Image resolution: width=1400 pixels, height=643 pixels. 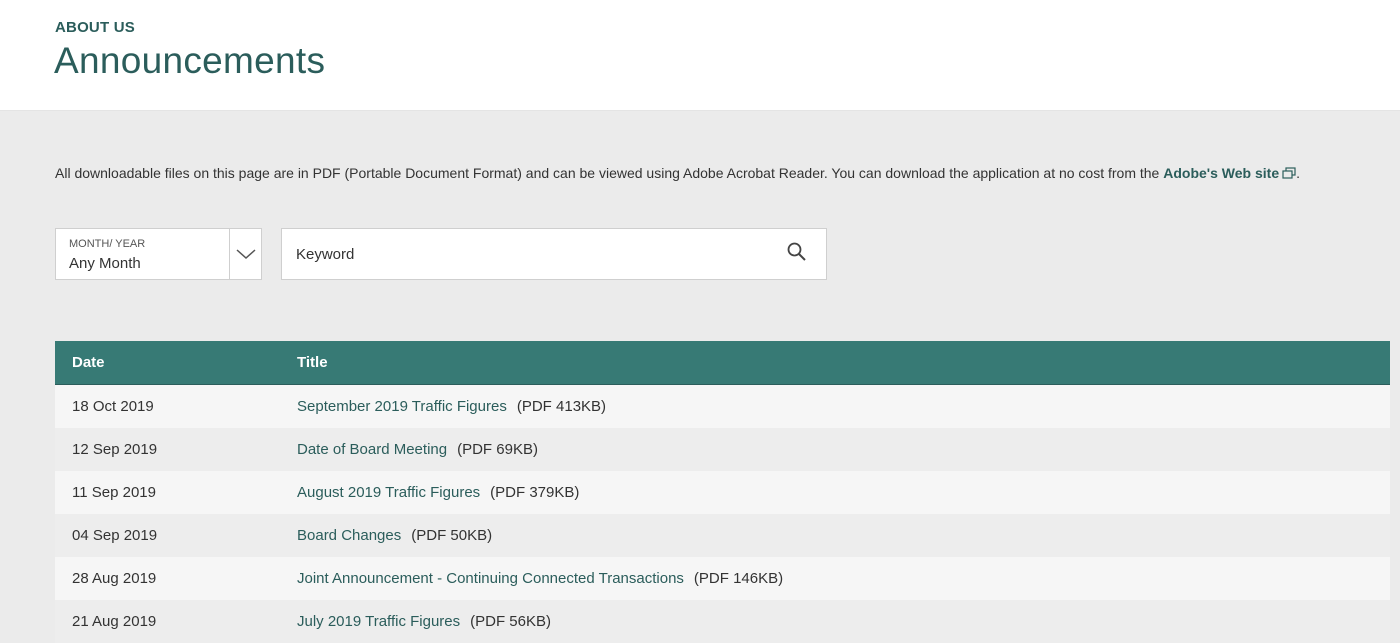 What do you see at coordinates (722, 363) in the screenshot?
I see `table-header: Date Title` at bounding box center [722, 363].